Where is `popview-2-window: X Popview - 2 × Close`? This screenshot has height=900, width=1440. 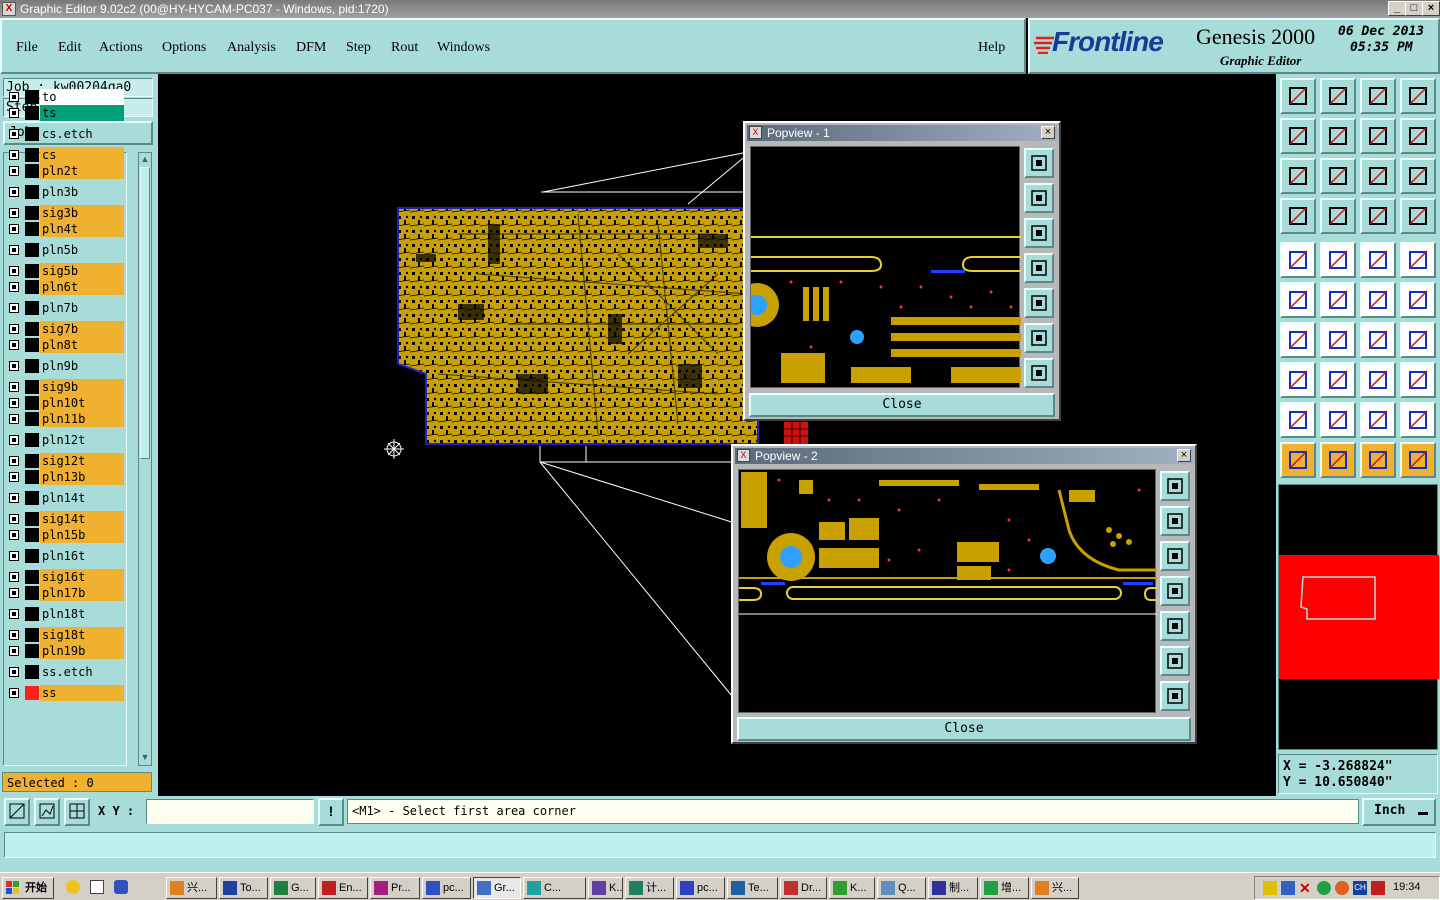
popview-2-window: X Popview - 2 × Close is located at coordinates (964, 594).